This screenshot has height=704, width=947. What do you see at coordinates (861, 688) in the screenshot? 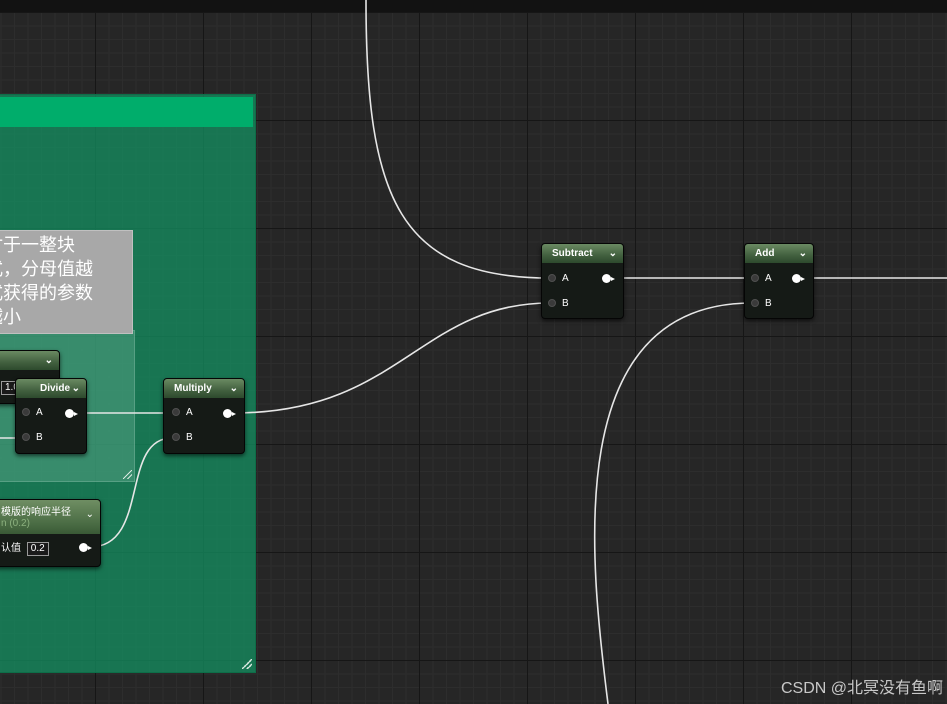
I see `watermark: CSDN @北冥没有鱼啊` at bounding box center [861, 688].